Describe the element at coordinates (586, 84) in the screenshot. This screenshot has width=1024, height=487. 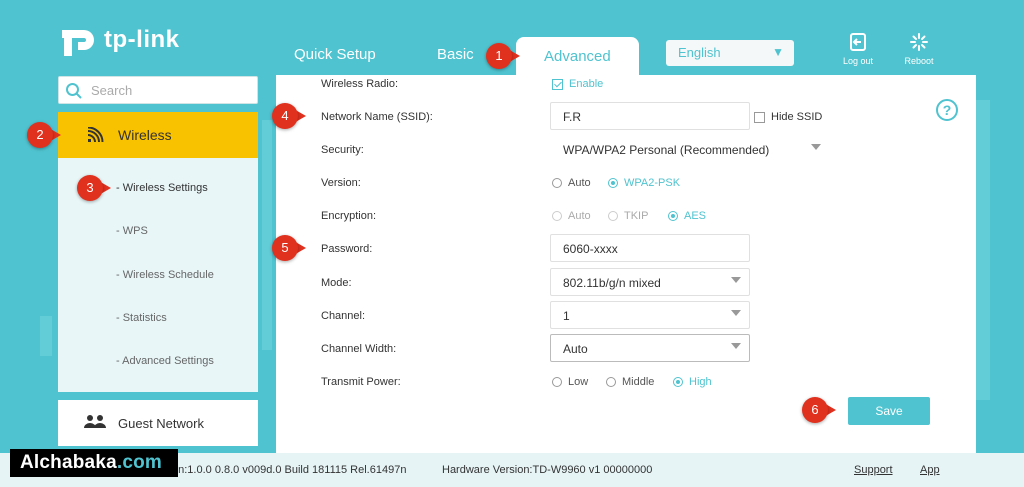
I see `enable-label: Enable` at that location.